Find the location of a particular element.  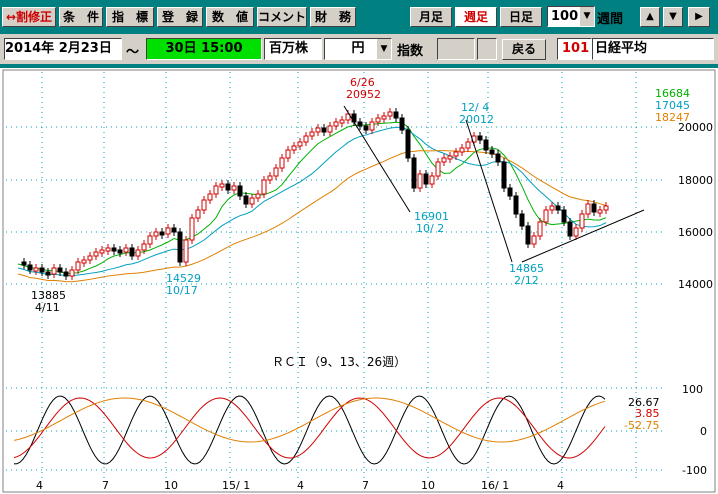

peak-annotation-value: 20012 is located at coordinates (476, 119).